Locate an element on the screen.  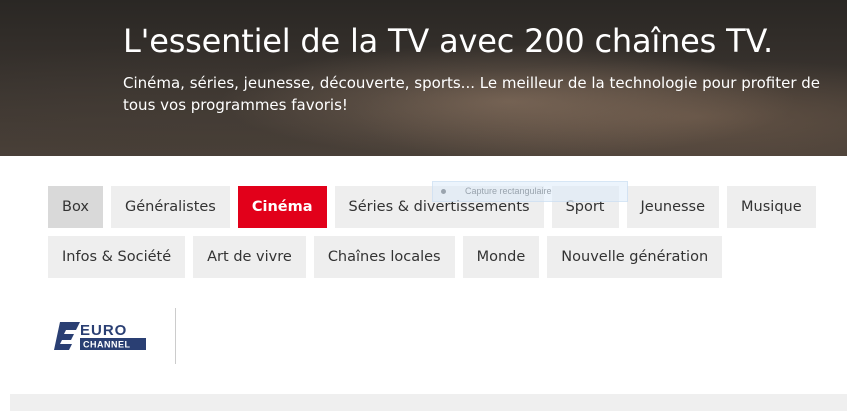
tab-art-de-vivre: Art de vivre is located at coordinates (249, 257).